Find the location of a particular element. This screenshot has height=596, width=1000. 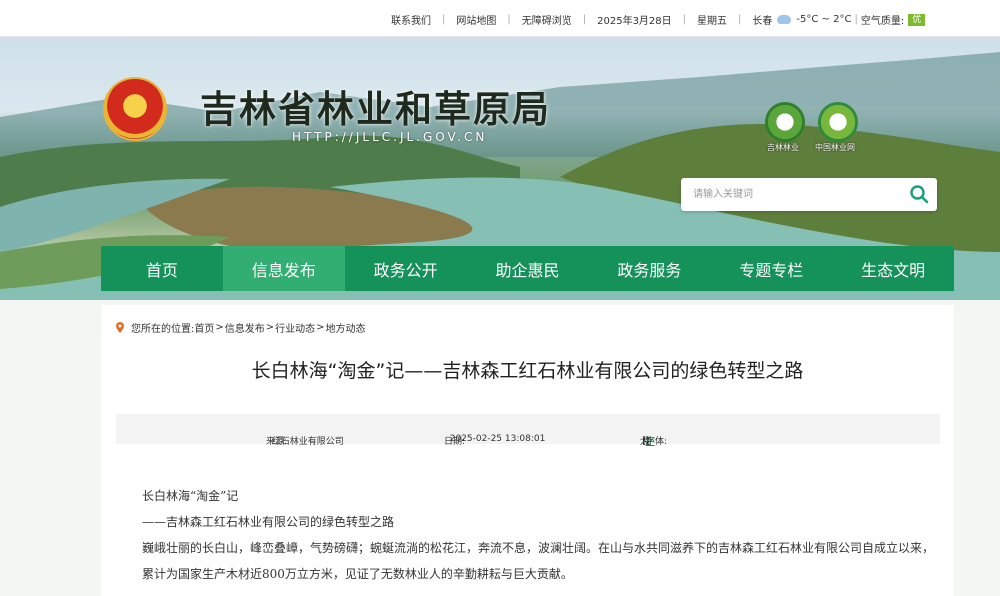

font-size-selector: 【字体: 大 中 小】 is located at coordinates (652, 435).